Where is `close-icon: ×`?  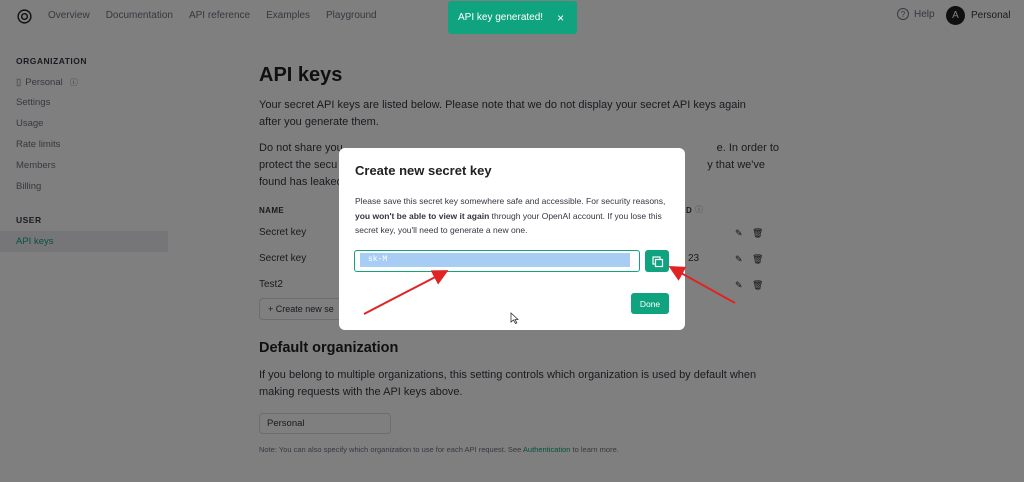
close-icon: × is located at coordinates (560, 18).